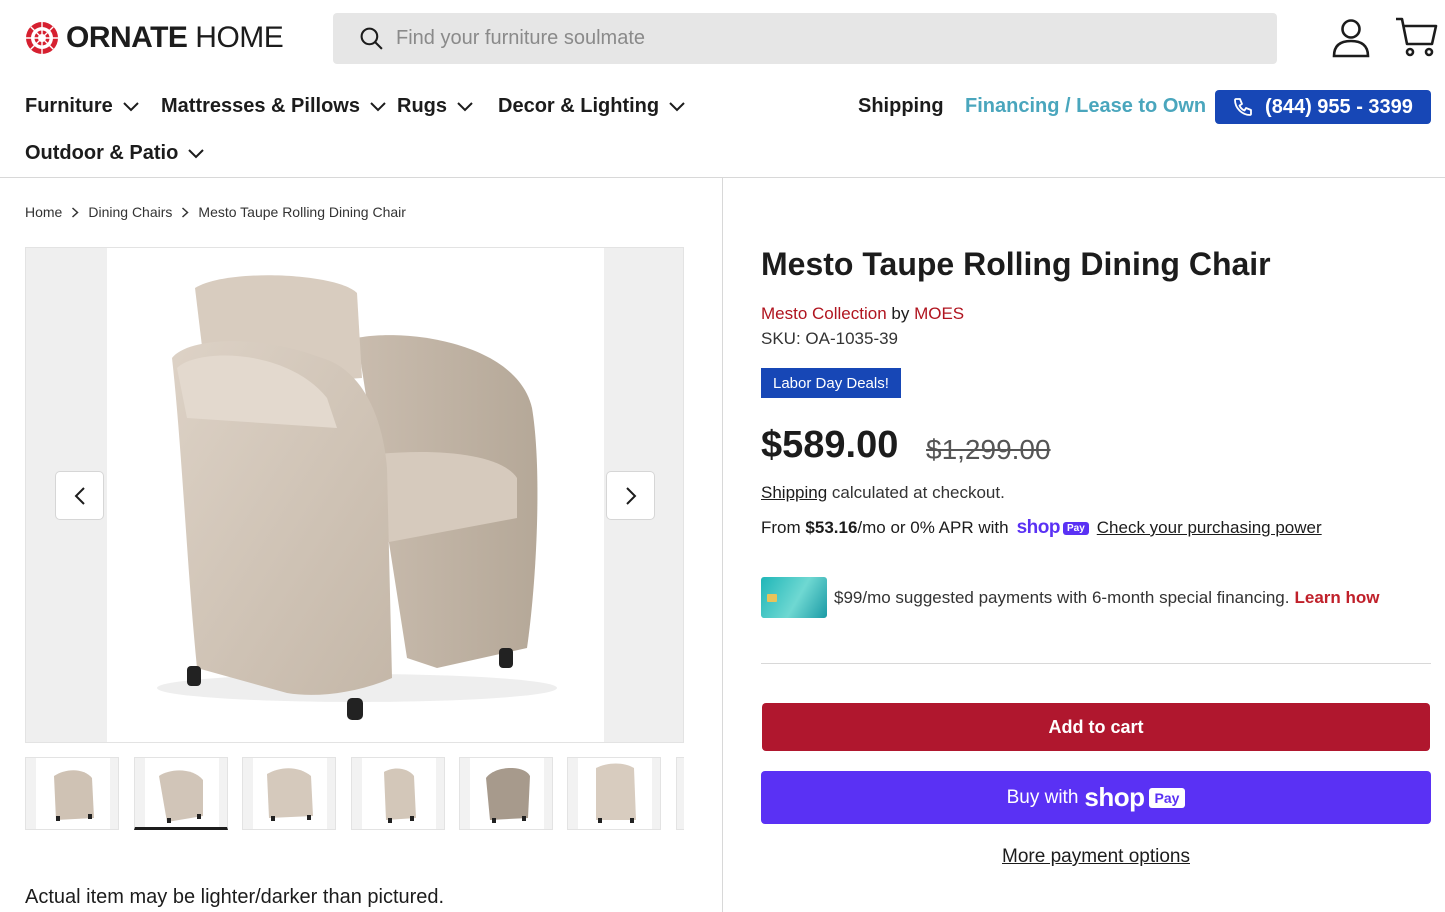 The height and width of the screenshot is (912, 1445). I want to click on cart-icon, so click(1416, 37).